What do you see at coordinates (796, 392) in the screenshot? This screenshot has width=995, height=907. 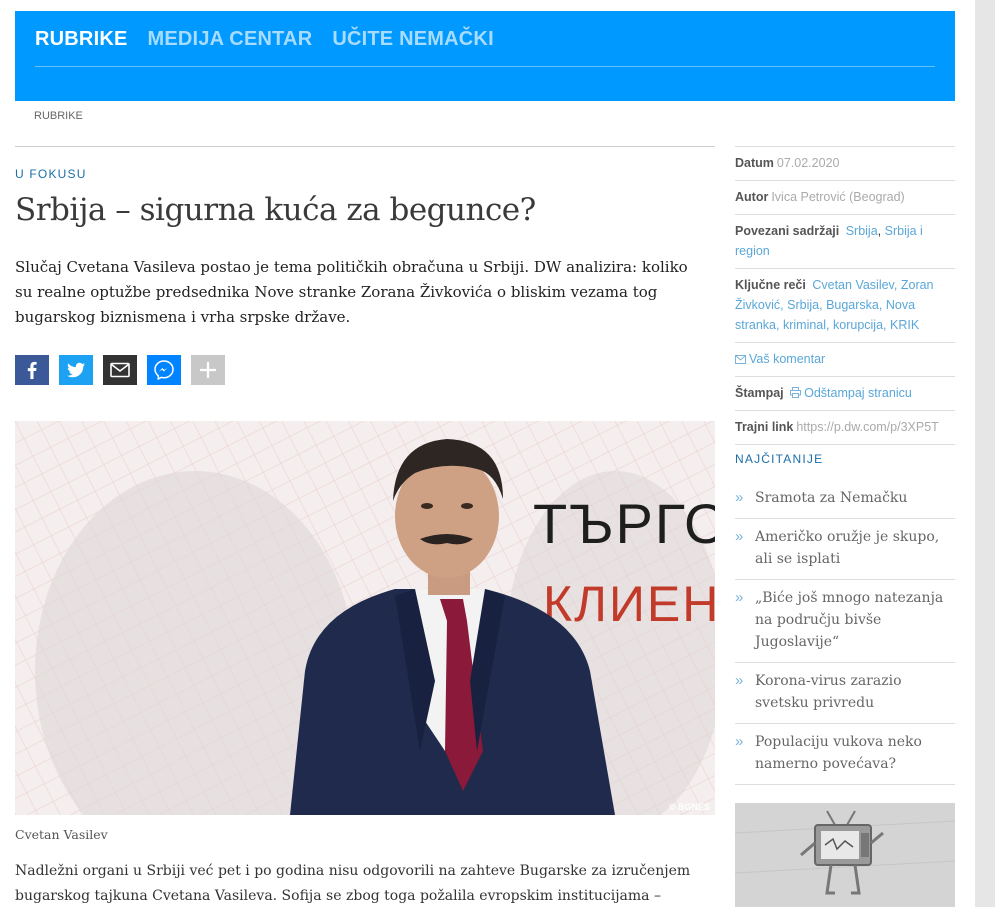 I see `printer-icon` at bounding box center [796, 392].